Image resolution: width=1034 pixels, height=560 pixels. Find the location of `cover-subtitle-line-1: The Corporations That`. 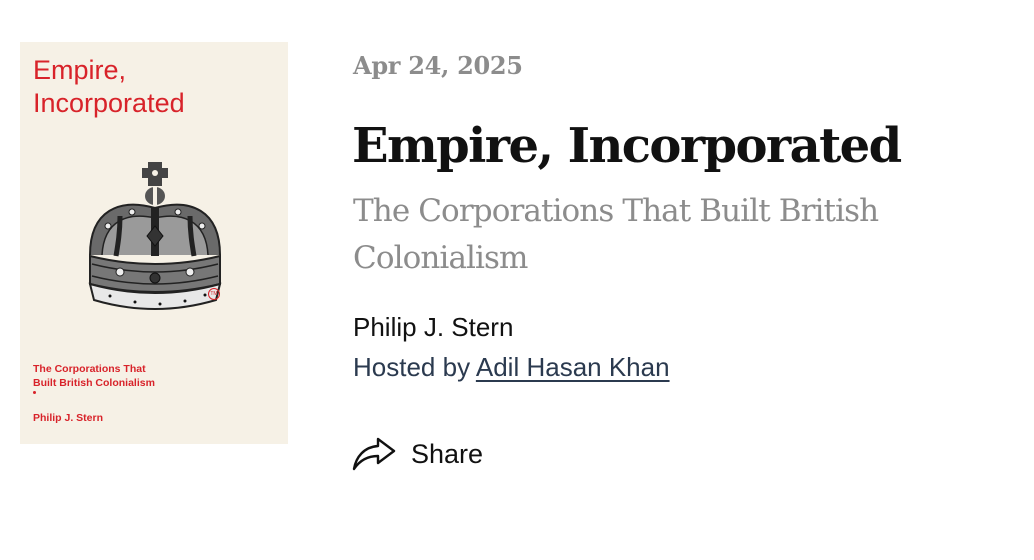

cover-subtitle-line-1: The Corporations That is located at coordinates (89, 369).